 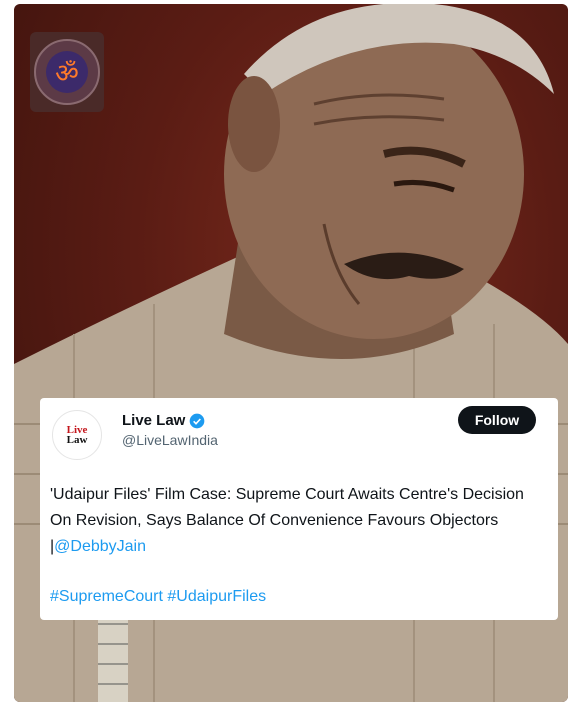 I want to click on avatar: Live Law, so click(x=77, y=435).